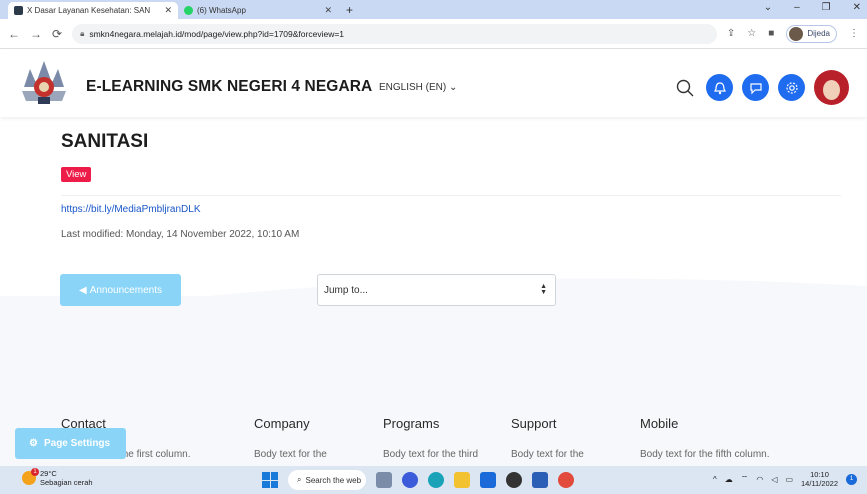 The image size is (867, 494). Describe the element at coordinates (819, 483) in the screenshot. I see `clock-date: 14/11/2022` at that location.